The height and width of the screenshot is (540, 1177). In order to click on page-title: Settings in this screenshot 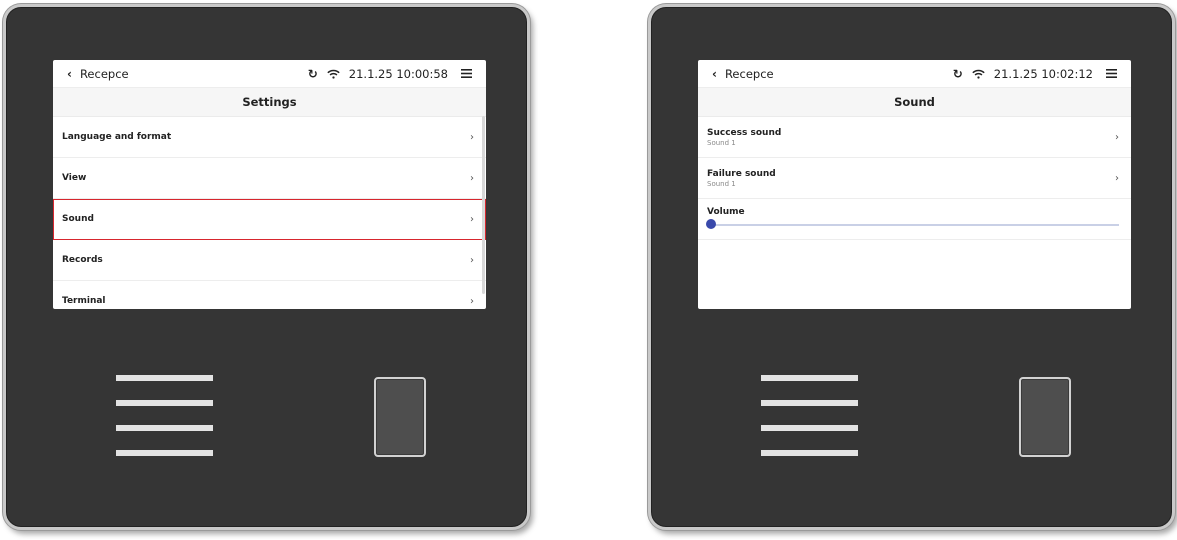, I will do `click(269, 102)`.